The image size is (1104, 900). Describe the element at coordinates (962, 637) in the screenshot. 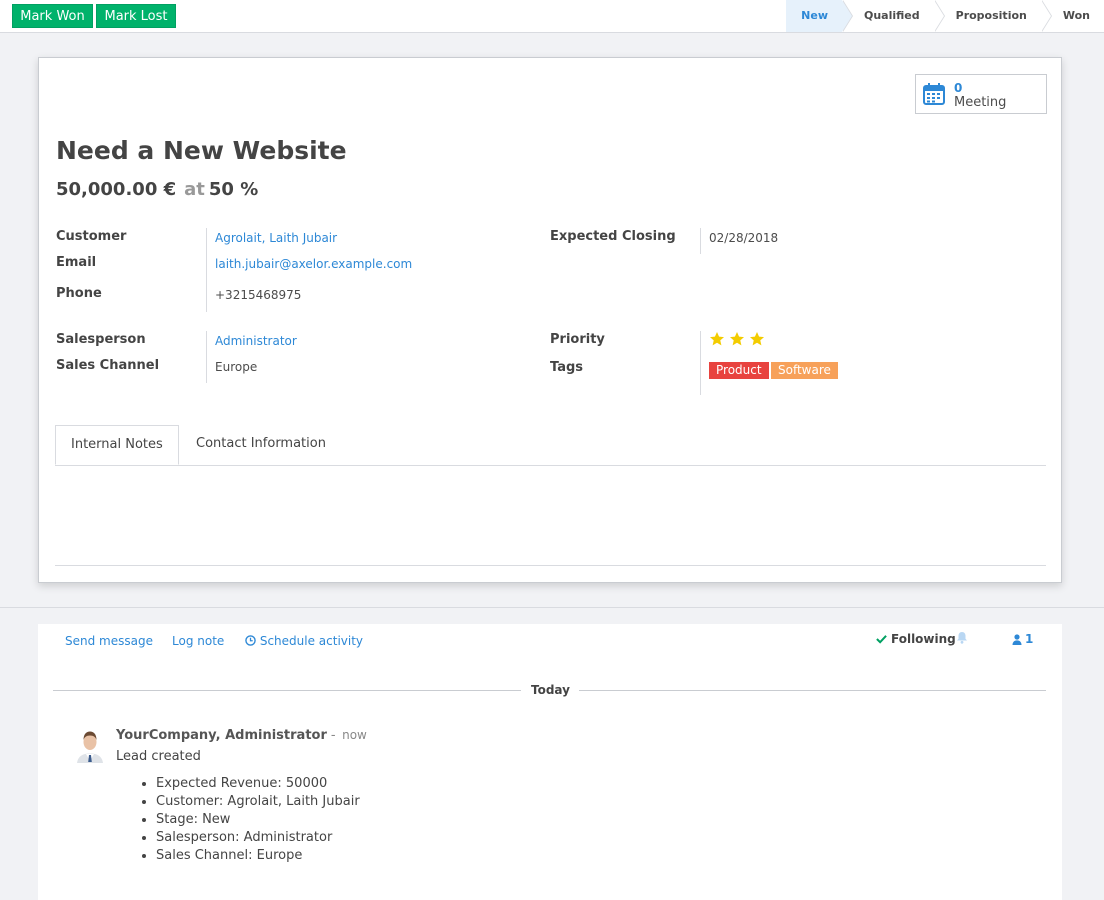

I see `bell-icon` at that location.